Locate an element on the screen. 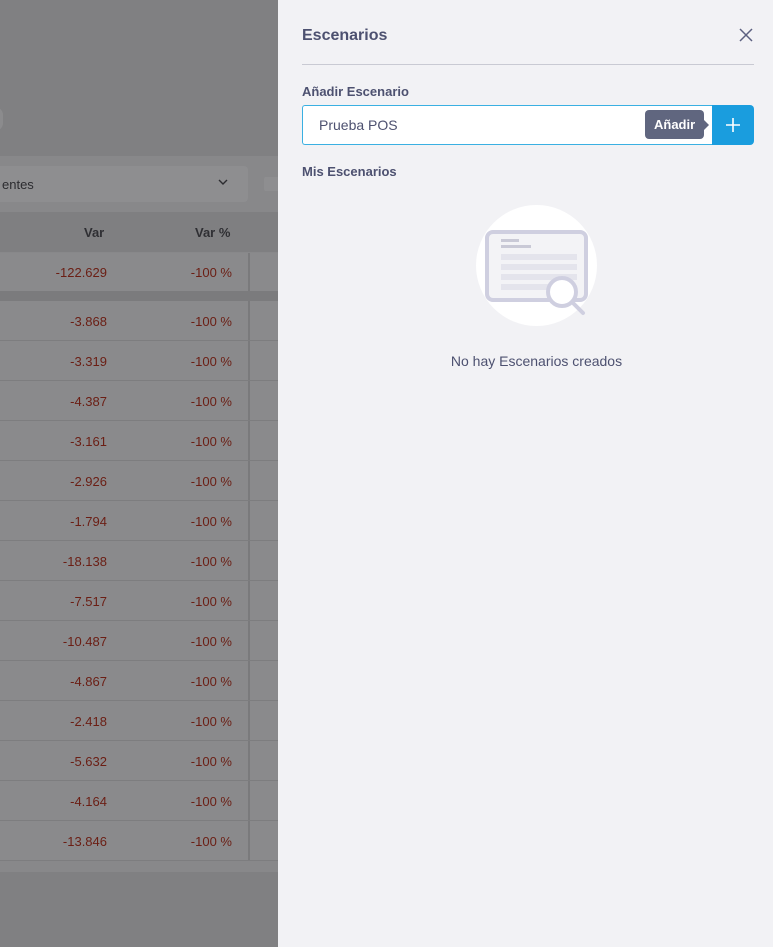 Image resolution: width=773 pixels, height=947 pixels. plus-icon is located at coordinates (733, 125).